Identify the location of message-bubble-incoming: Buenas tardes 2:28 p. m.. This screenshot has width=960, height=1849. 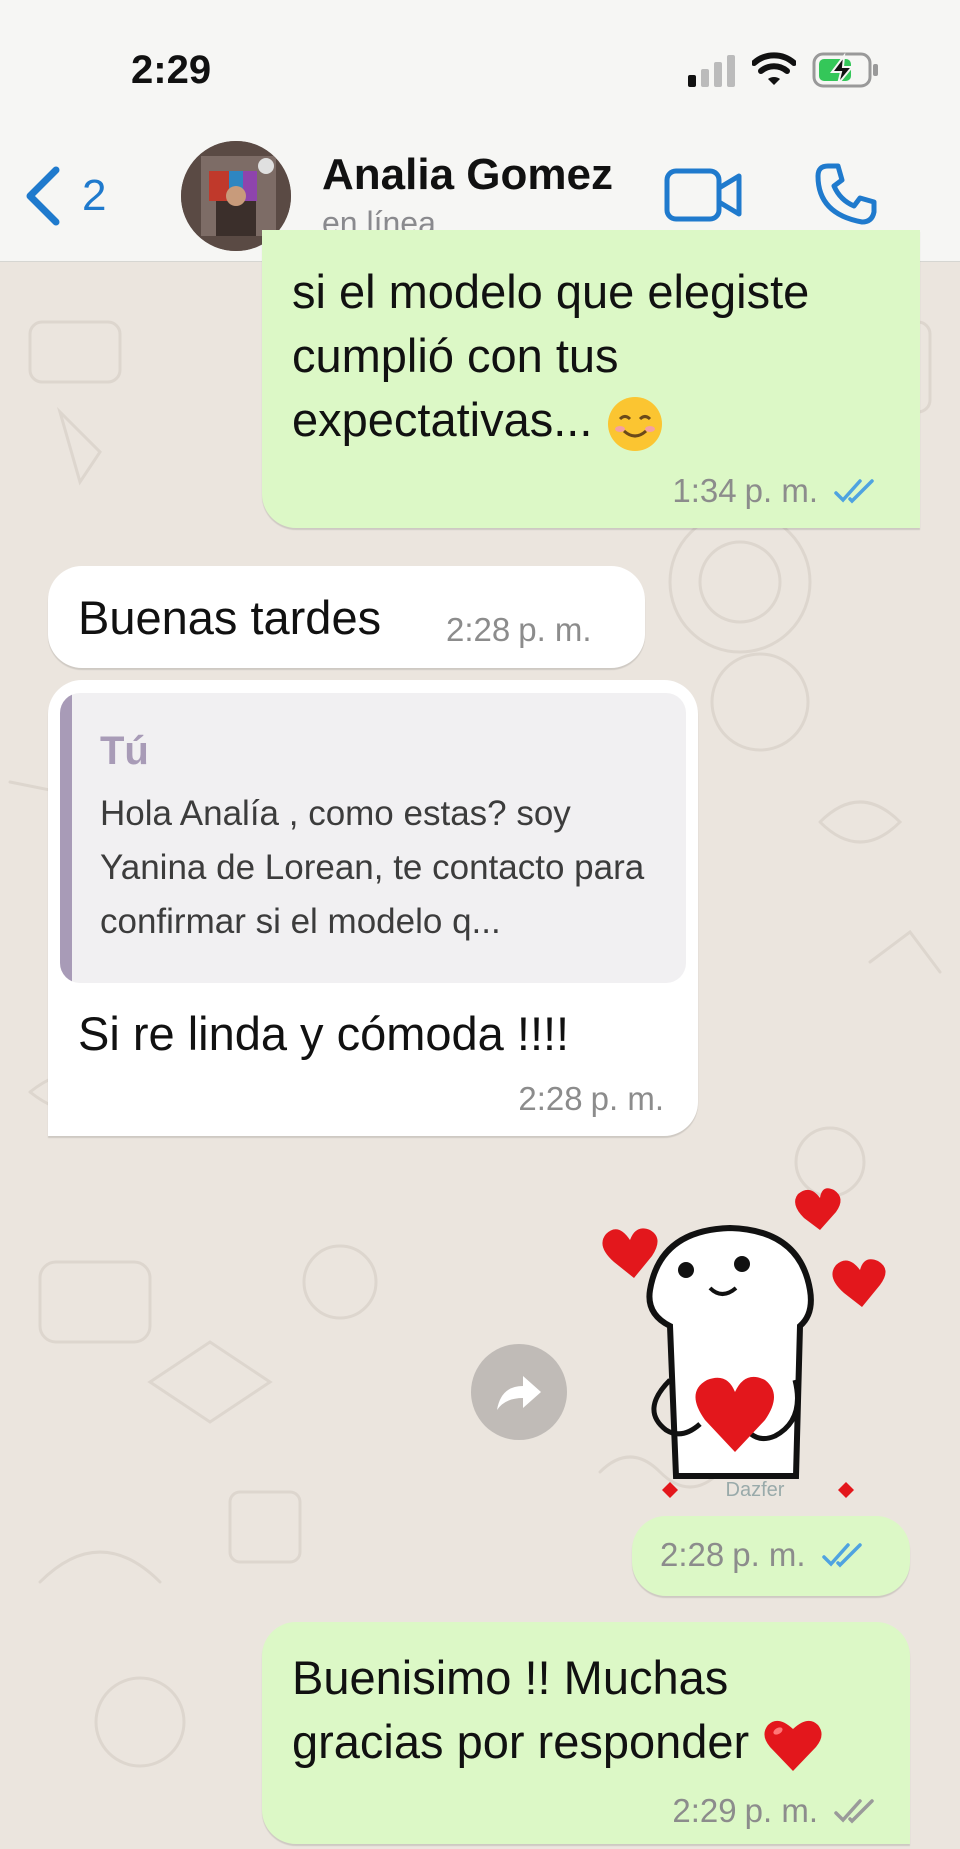
(346, 617).